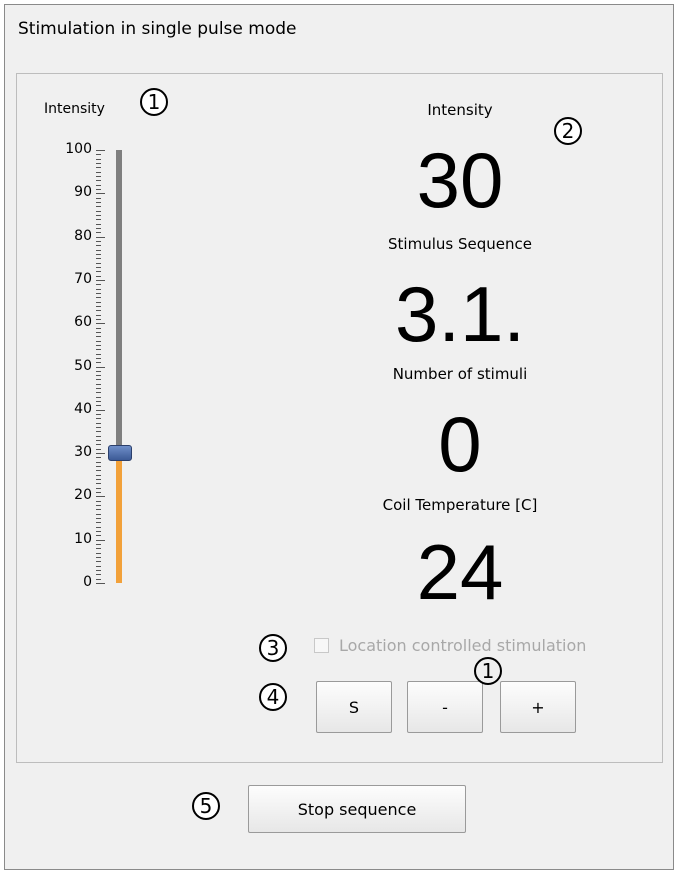  What do you see at coordinates (321, 645) in the screenshot?
I see `location-control-checkbox` at bounding box center [321, 645].